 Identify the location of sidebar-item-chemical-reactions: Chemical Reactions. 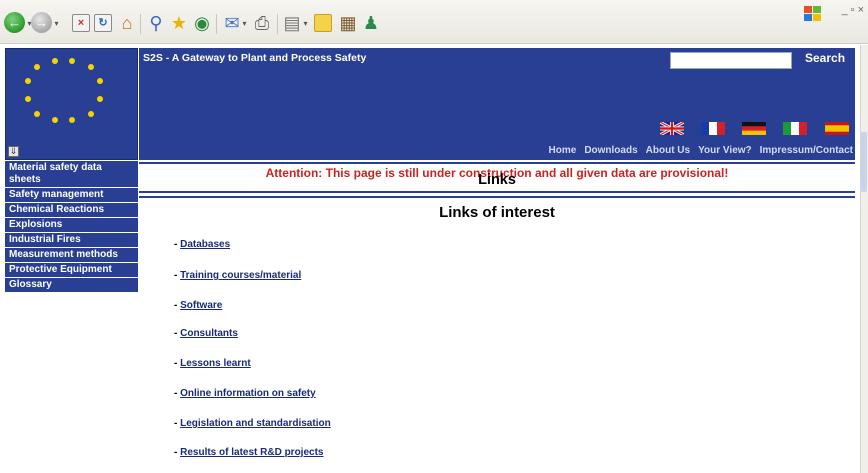
(71, 210).